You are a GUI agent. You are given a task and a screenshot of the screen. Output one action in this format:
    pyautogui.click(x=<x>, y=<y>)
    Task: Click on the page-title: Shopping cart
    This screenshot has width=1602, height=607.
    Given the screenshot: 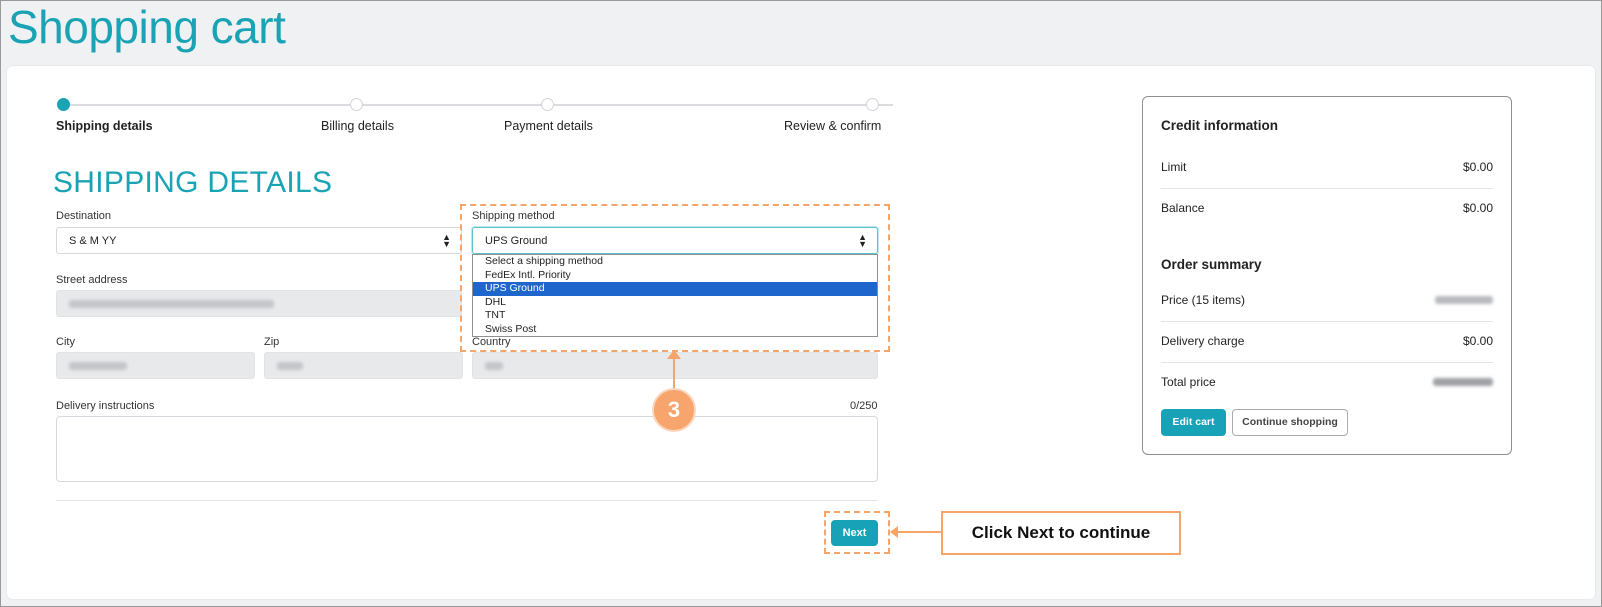 What is the action you would take?
    pyautogui.click(x=147, y=27)
    